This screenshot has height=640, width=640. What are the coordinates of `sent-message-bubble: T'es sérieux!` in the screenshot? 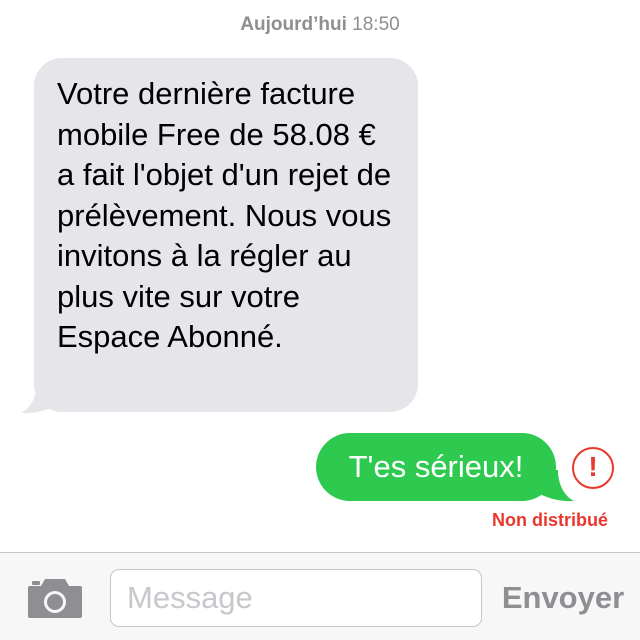 It's located at (436, 467).